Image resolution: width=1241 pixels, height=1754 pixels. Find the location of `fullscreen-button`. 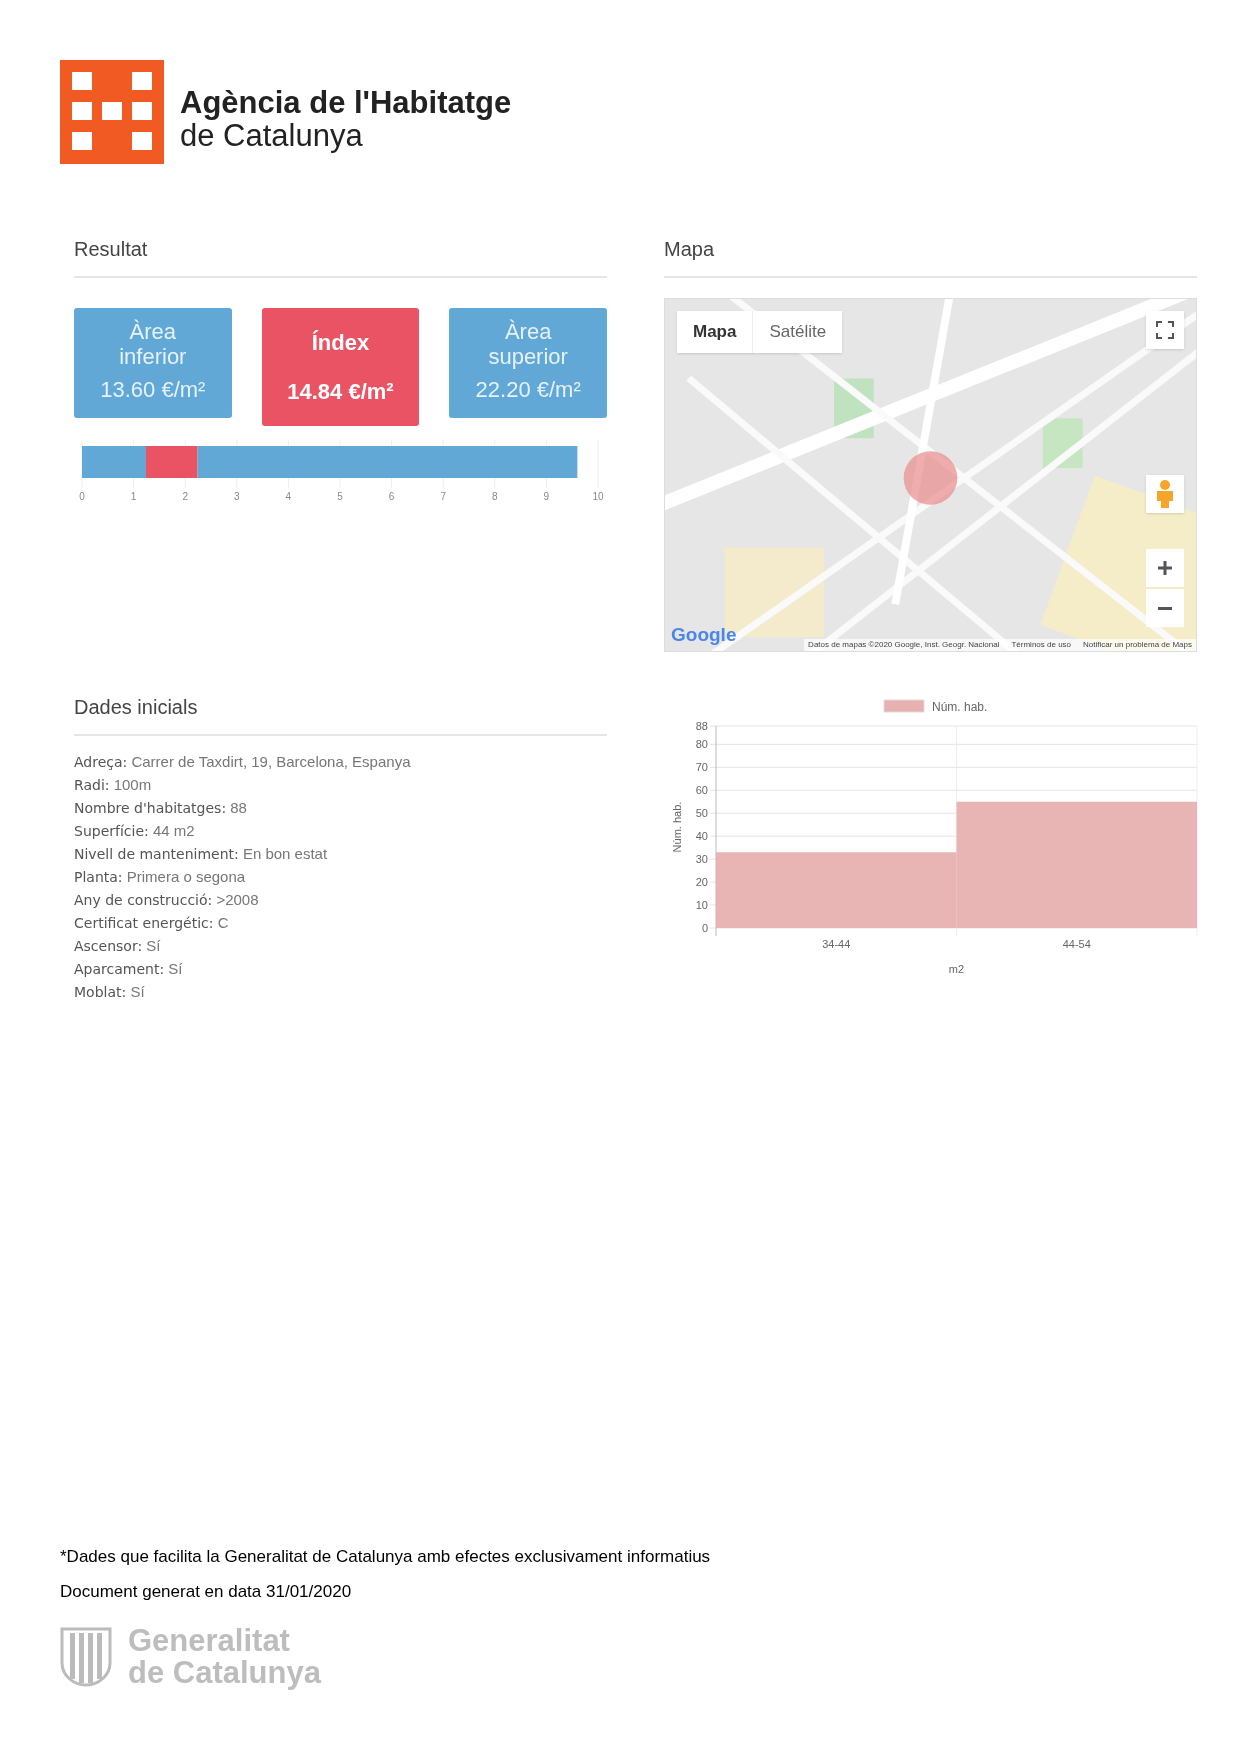

fullscreen-button is located at coordinates (1165, 330).